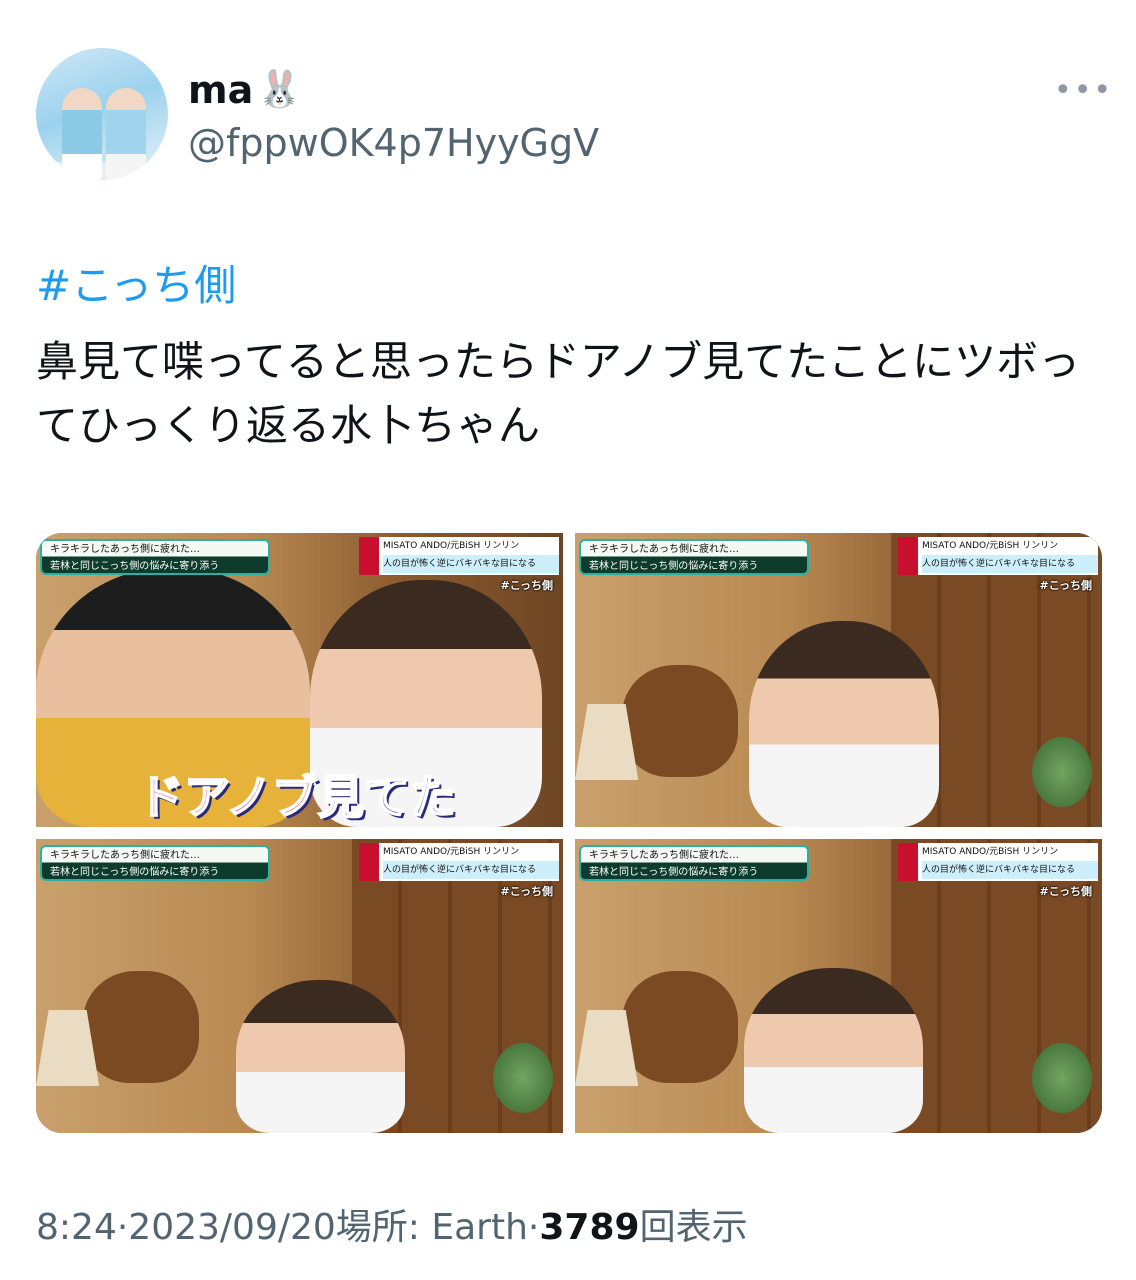 The height and width of the screenshot is (1280, 1136). What do you see at coordinates (431, 1227) in the screenshot?
I see `tweet-location: 場所: Earth` at bounding box center [431, 1227].